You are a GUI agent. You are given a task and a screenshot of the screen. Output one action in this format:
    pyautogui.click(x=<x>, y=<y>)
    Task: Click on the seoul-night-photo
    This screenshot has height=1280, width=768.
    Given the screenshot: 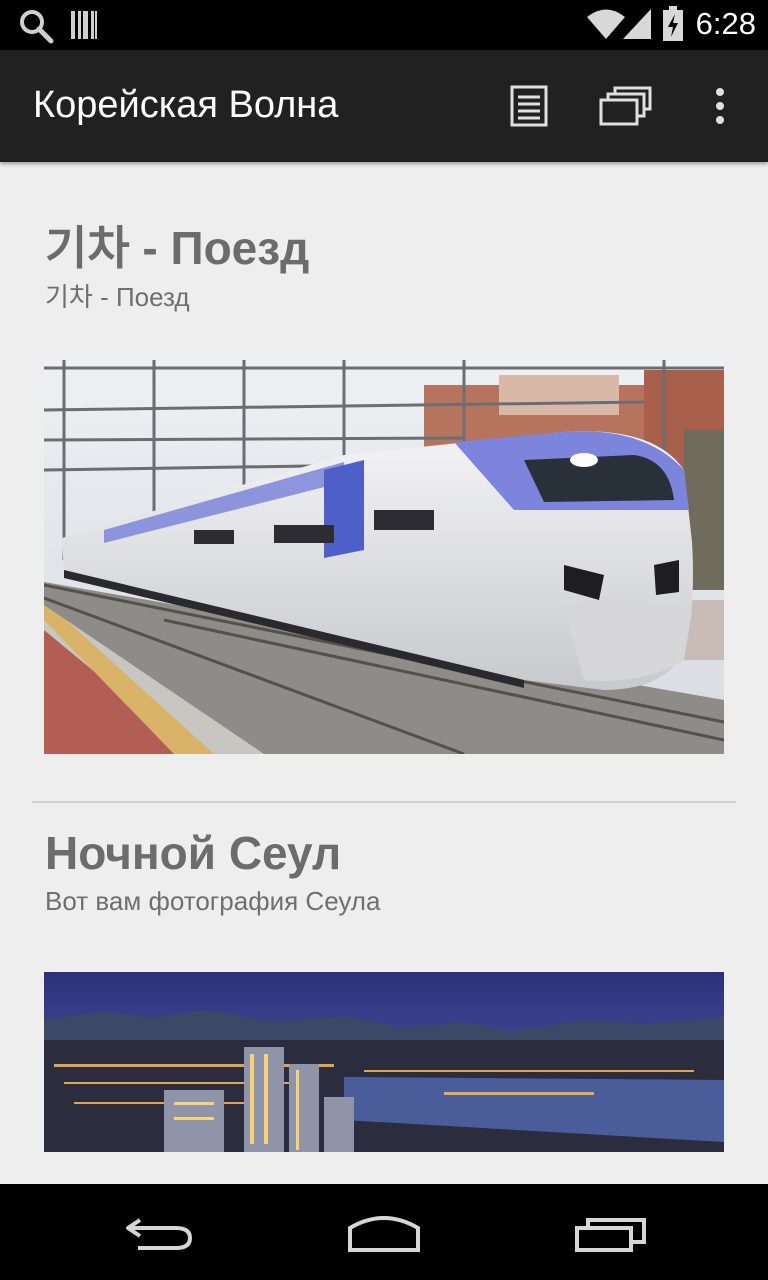 What is the action you would take?
    pyautogui.click(x=384, y=1062)
    